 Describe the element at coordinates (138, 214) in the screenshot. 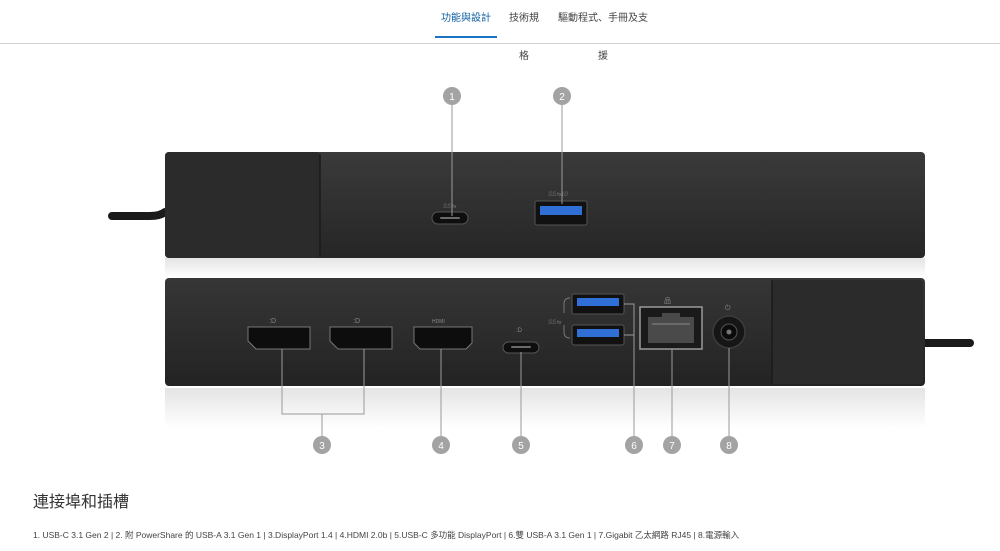

I see `dock-front-cable` at that location.